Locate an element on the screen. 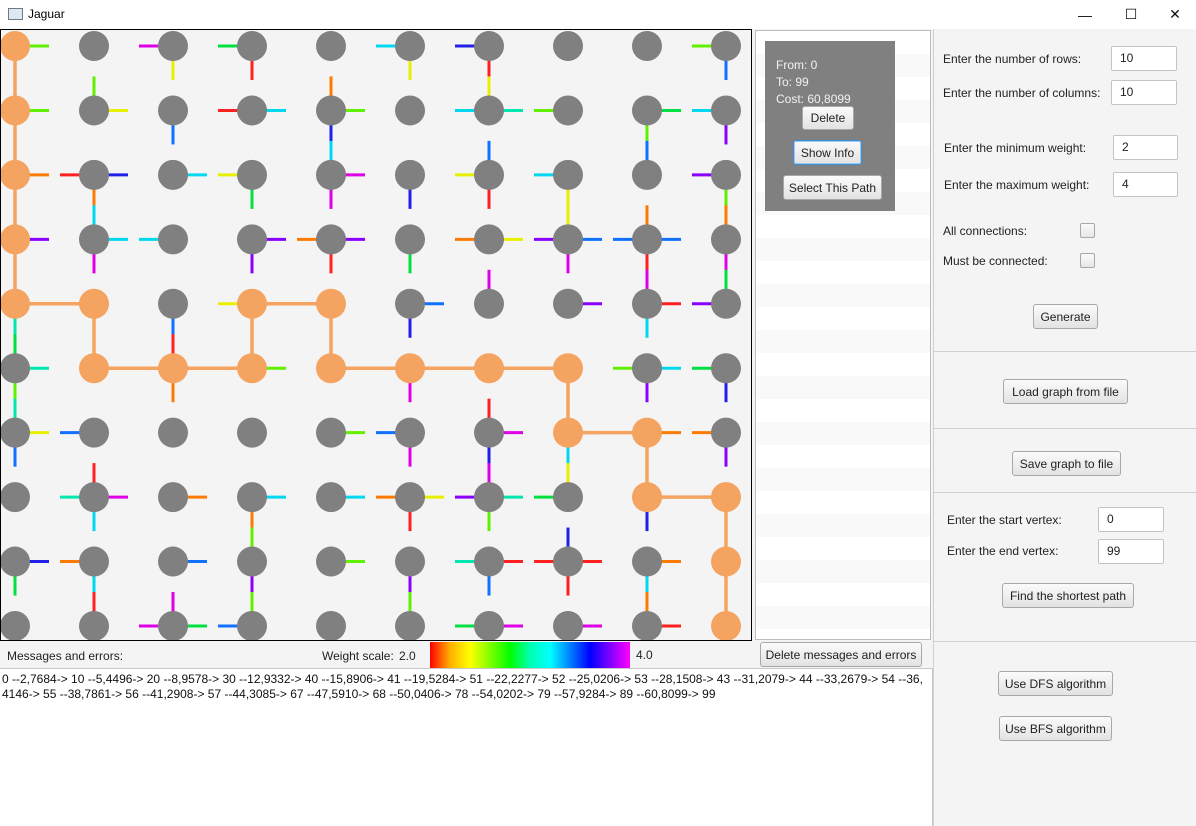 Image resolution: width=1196 pixels, height=826 pixels. start-vertex-input: 0 is located at coordinates (1131, 519).